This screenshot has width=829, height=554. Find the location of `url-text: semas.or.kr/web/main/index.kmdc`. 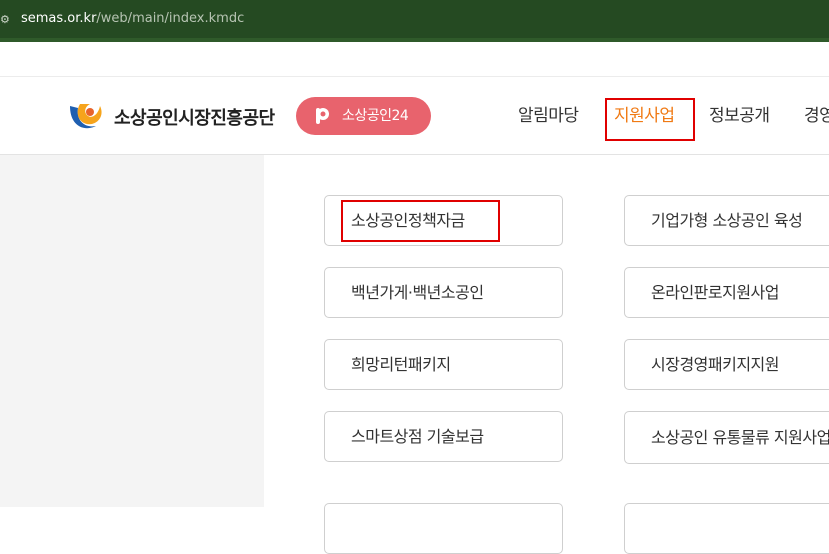

url-text: semas.or.kr/web/main/index.kmdc is located at coordinates (132, 19).